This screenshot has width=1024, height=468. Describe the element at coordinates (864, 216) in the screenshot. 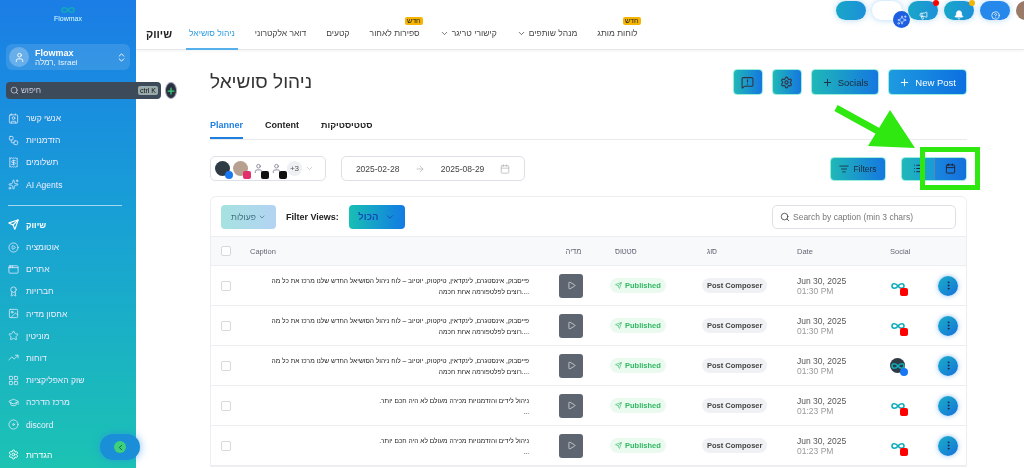

I see `caption-search-field: Search by caption (min 3 chars)` at that location.